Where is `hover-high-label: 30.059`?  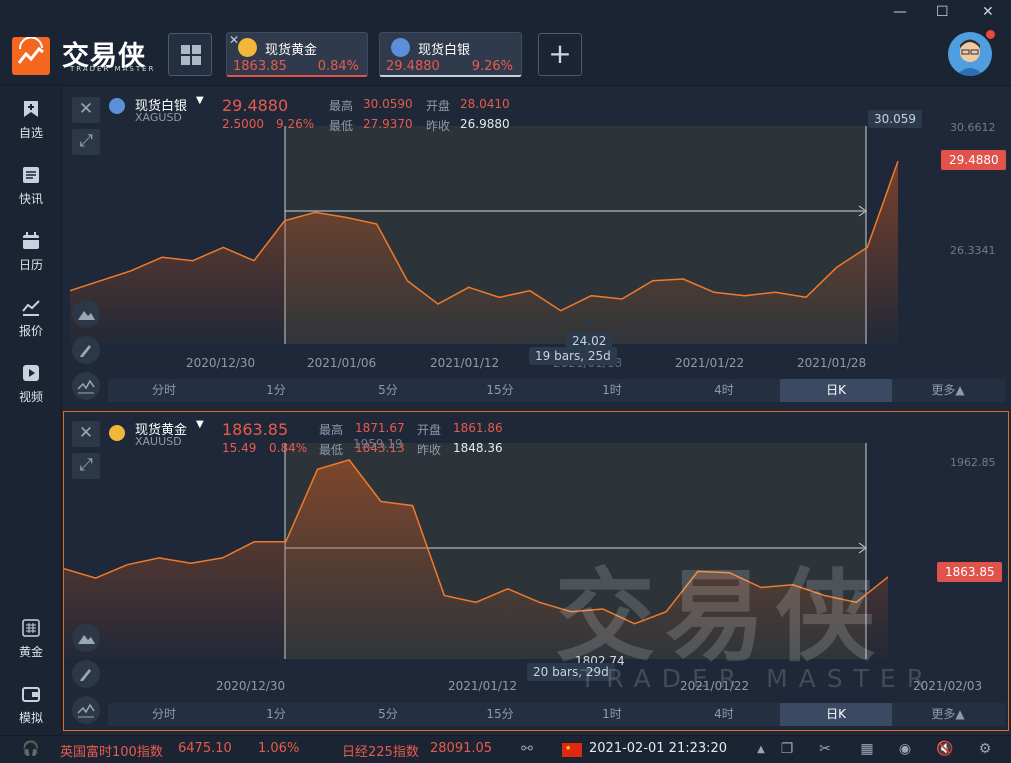
hover-high-label: 30.059 is located at coordinates (895, 119).